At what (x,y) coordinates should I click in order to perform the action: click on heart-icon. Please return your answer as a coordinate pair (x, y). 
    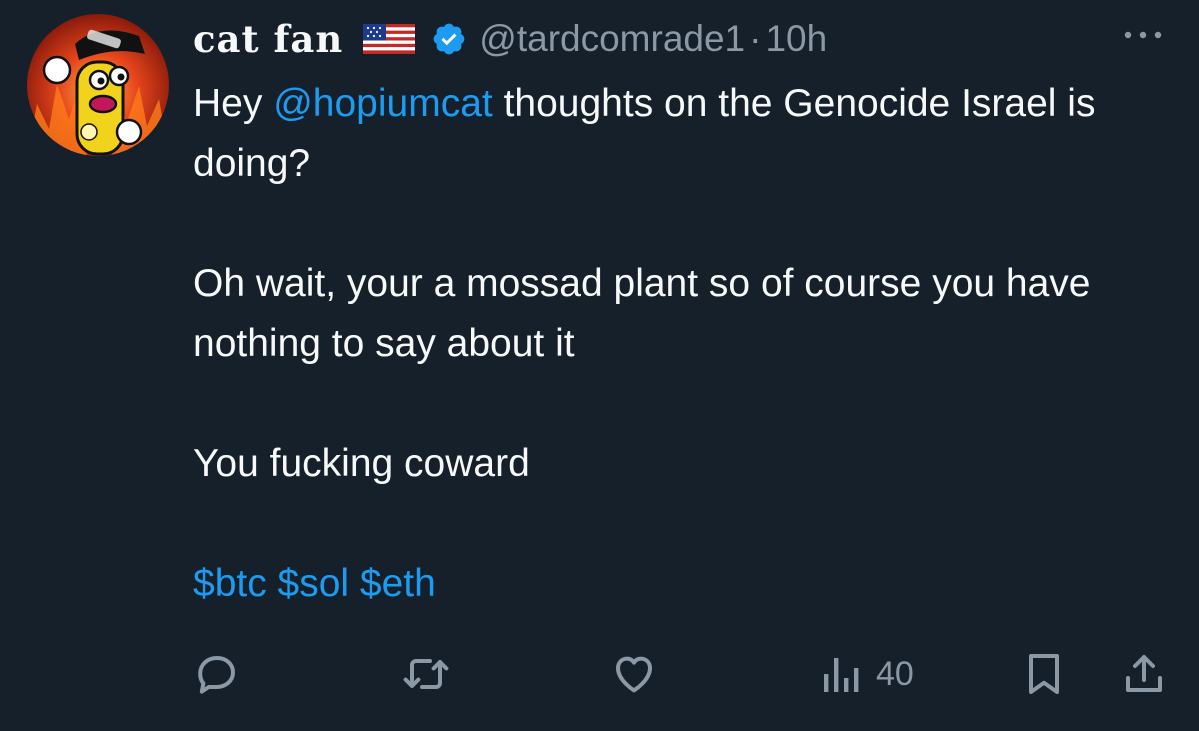
    Looking at the image, I should click on (634, 674).